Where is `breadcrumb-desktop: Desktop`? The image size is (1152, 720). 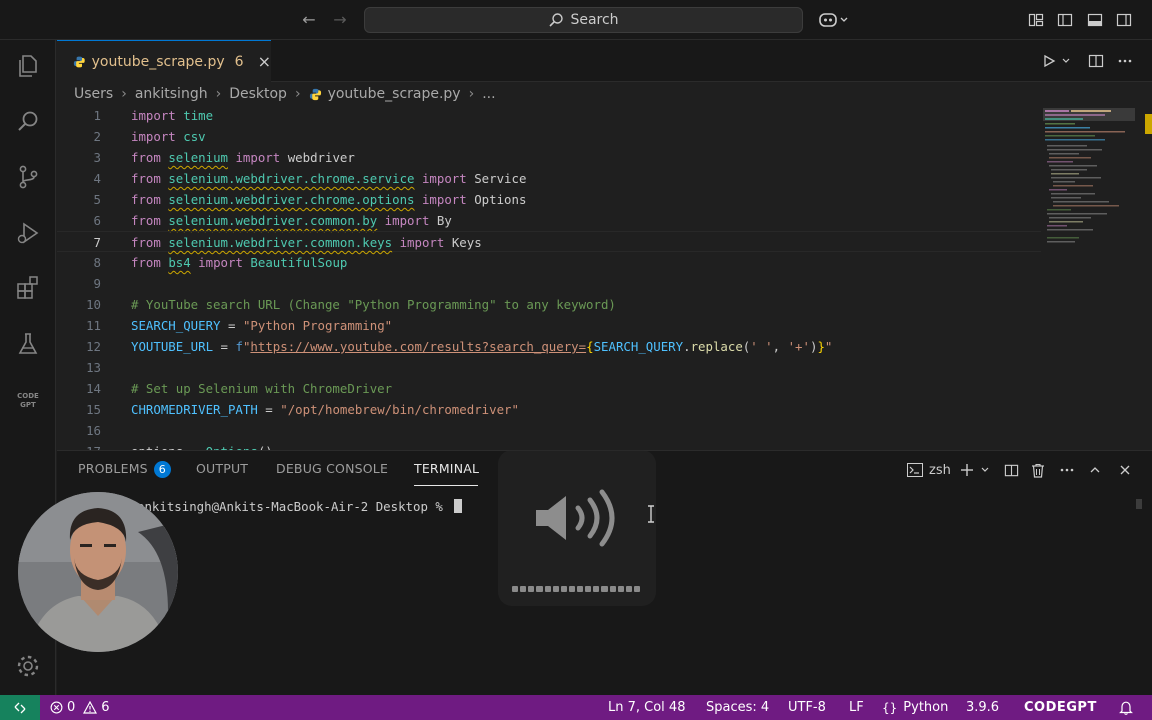 breadcrumb-desktop: Desktop is located at coordinates (258, 94).